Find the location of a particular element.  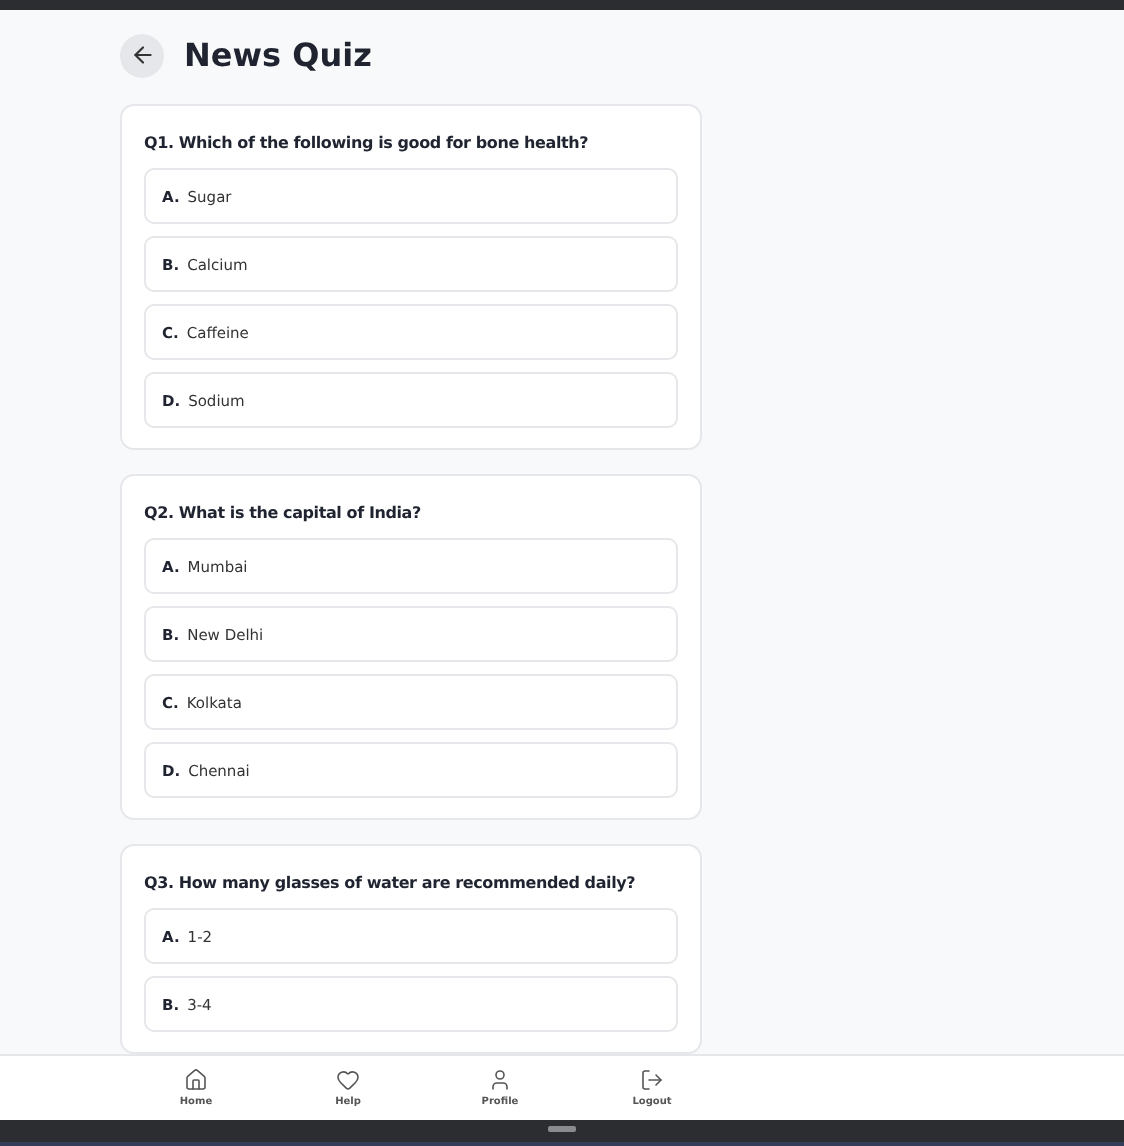

back-button is located at coordinates (142, 55).